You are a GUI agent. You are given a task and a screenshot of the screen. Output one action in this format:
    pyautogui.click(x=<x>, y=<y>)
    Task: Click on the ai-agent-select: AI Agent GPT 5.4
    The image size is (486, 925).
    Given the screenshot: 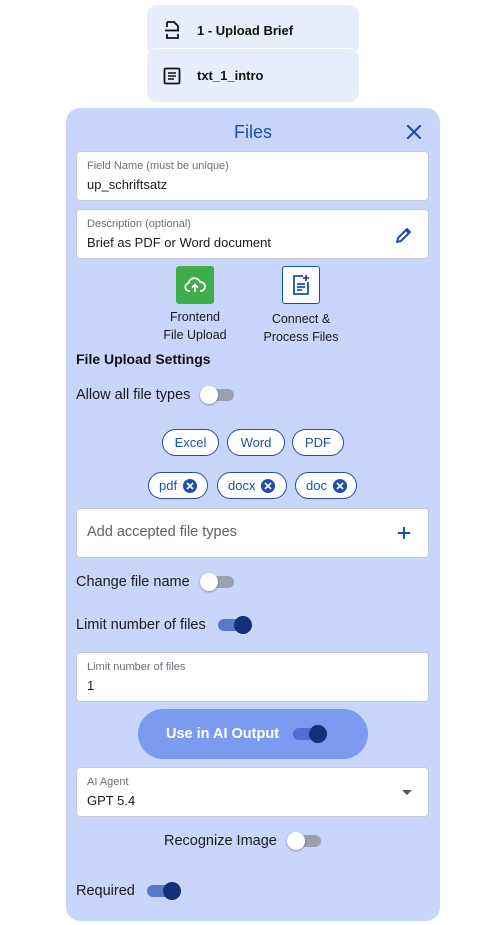 What is the action you would take?
    pyautogui.click(x=252, y=792)
    